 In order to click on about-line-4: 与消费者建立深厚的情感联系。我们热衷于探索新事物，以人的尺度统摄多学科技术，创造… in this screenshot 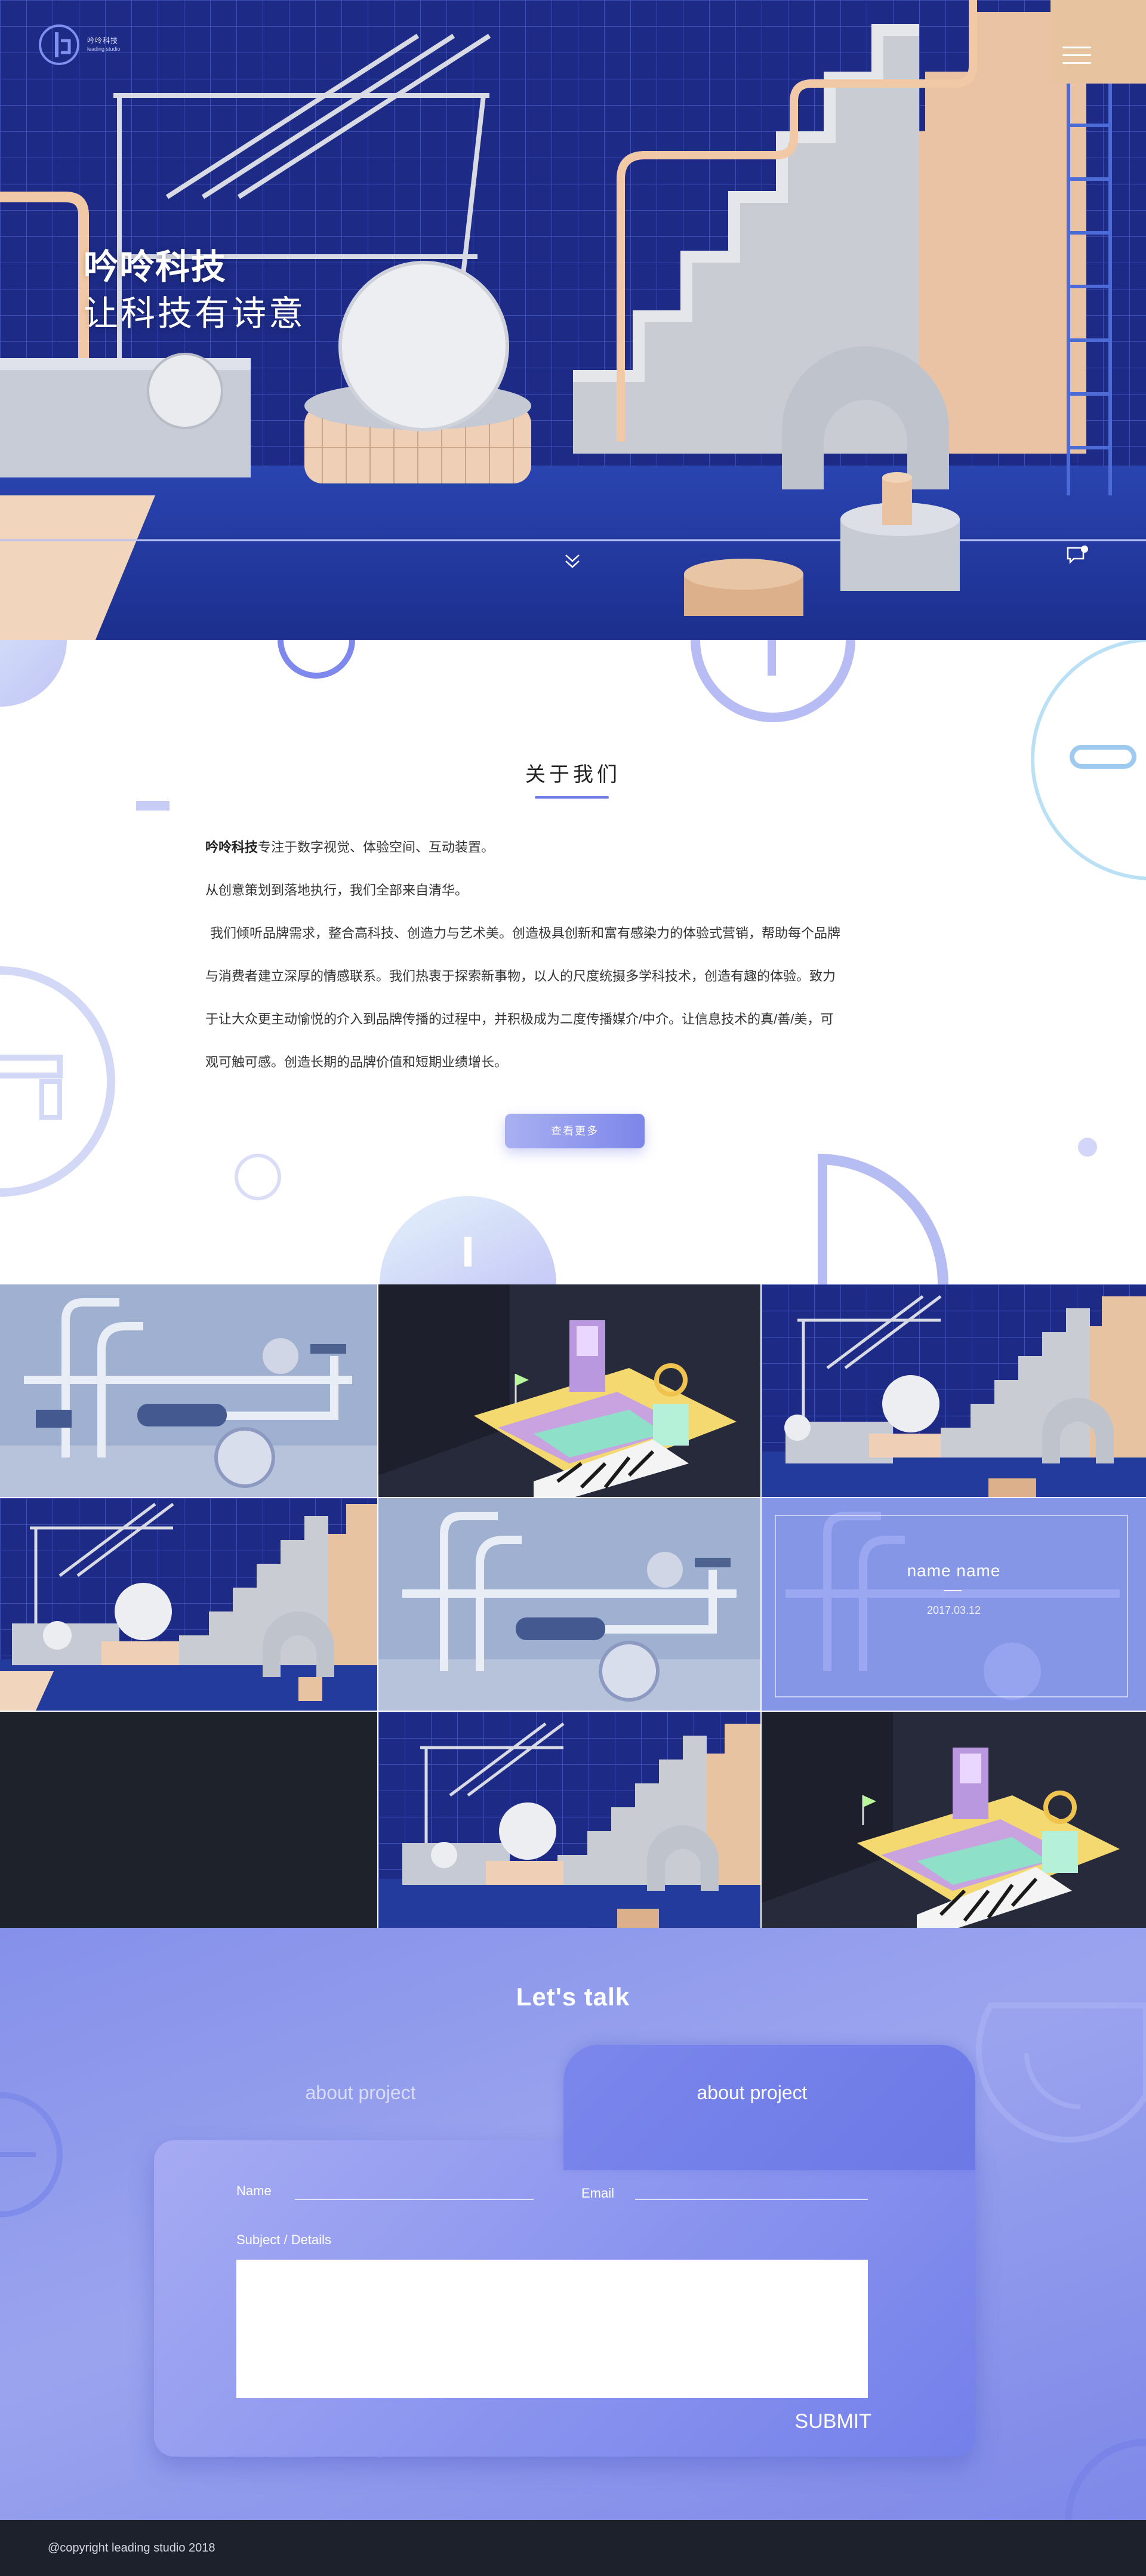, I will do `click(521, 976)`.